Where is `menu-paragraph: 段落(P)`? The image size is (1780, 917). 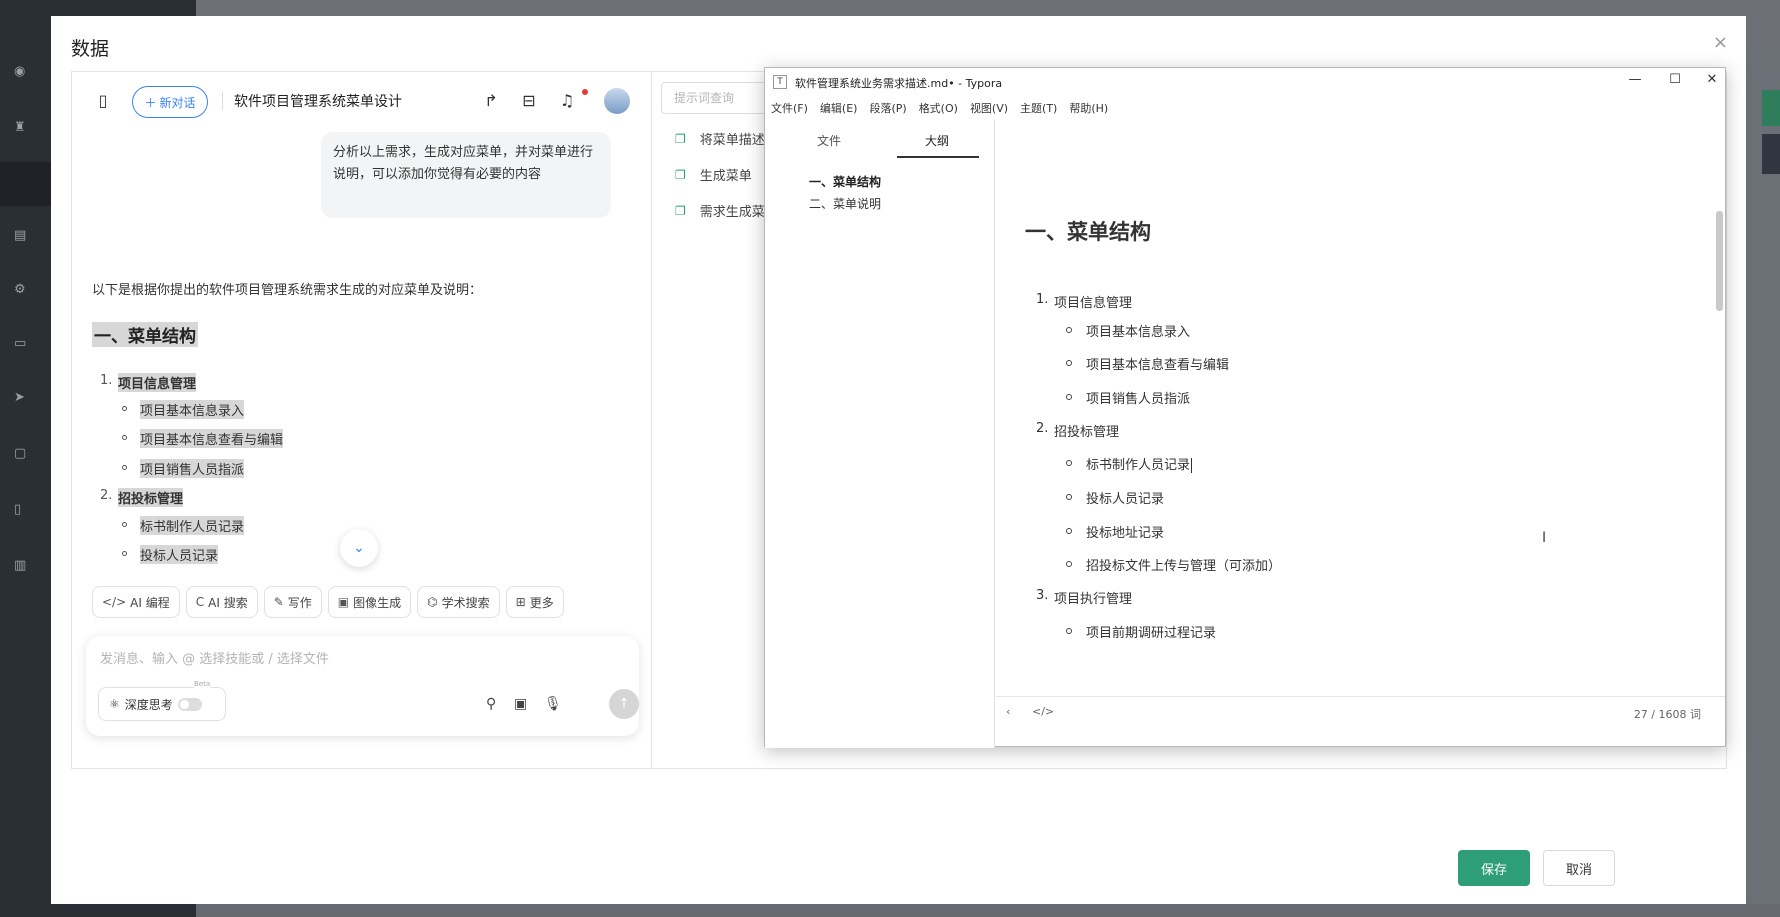
menu-paragraph: 段落(P) is located at coordinates (887, 110).